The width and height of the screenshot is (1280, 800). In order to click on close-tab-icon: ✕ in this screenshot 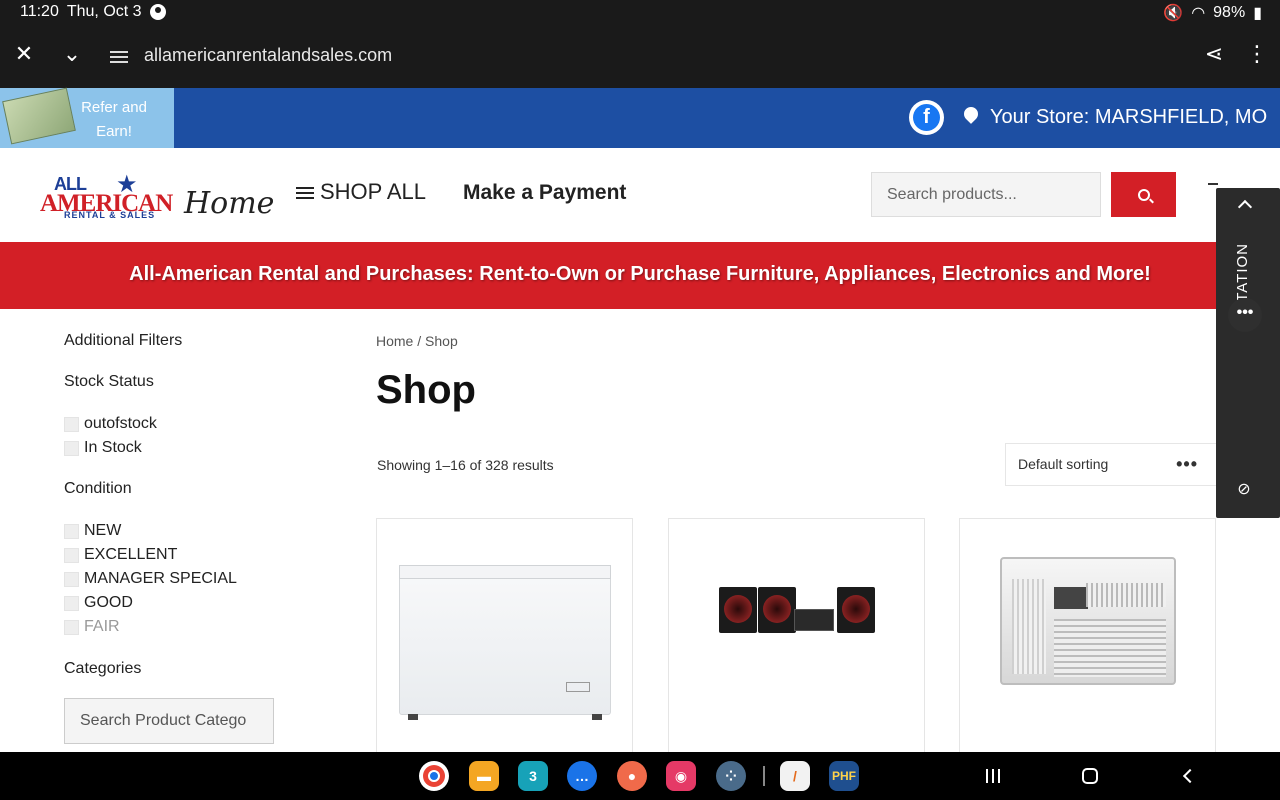, I will do `click(24, 54)`.